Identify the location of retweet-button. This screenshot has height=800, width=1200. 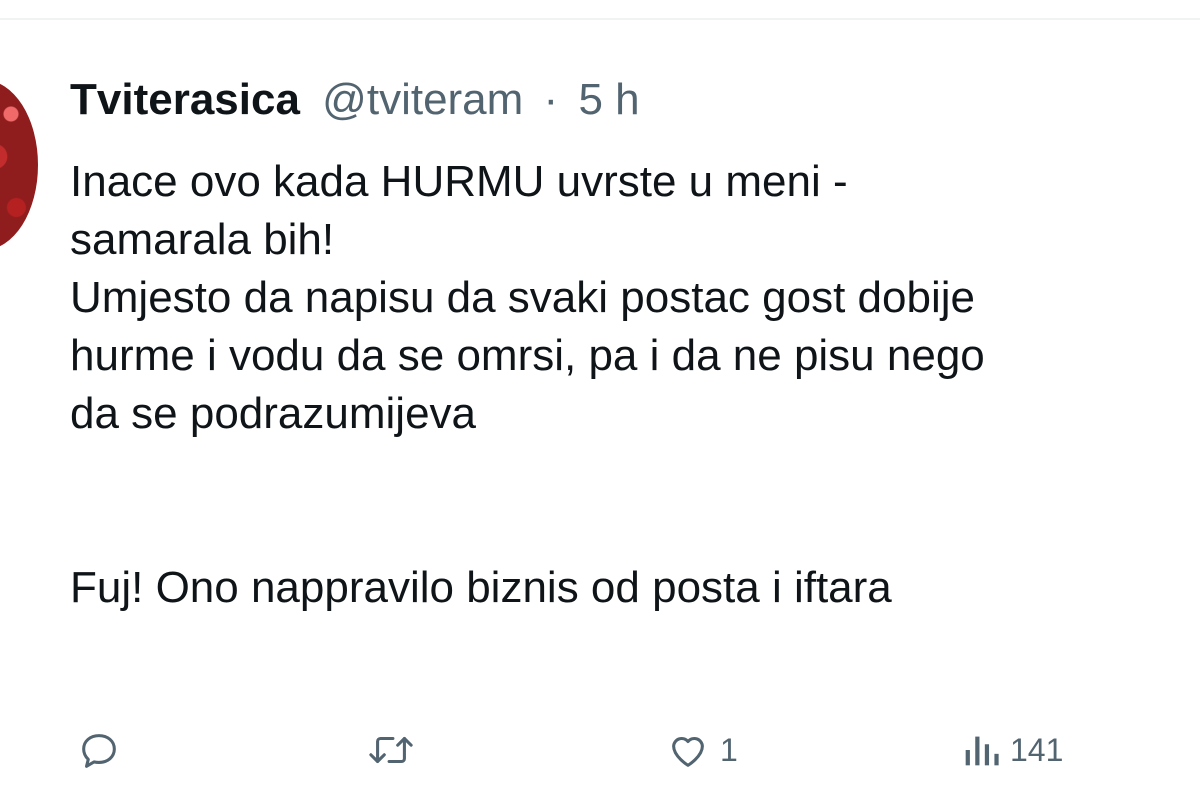
(391, 750).